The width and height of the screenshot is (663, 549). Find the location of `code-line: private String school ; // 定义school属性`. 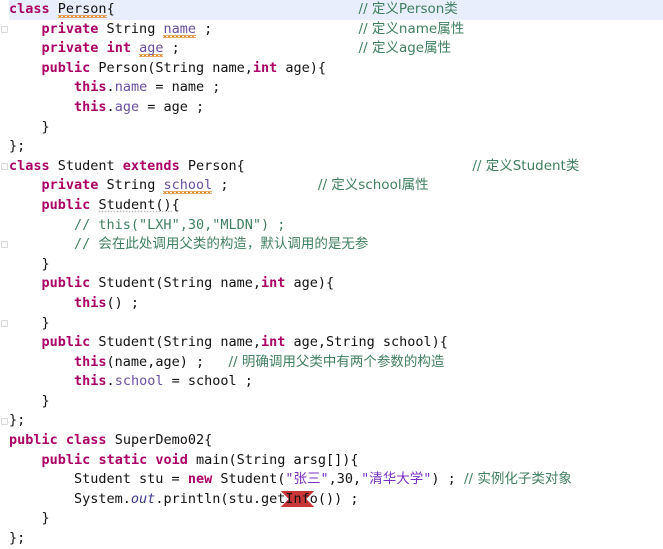

code-line: private String school ; // 定义school属性 is located at coordinates (336, 186).